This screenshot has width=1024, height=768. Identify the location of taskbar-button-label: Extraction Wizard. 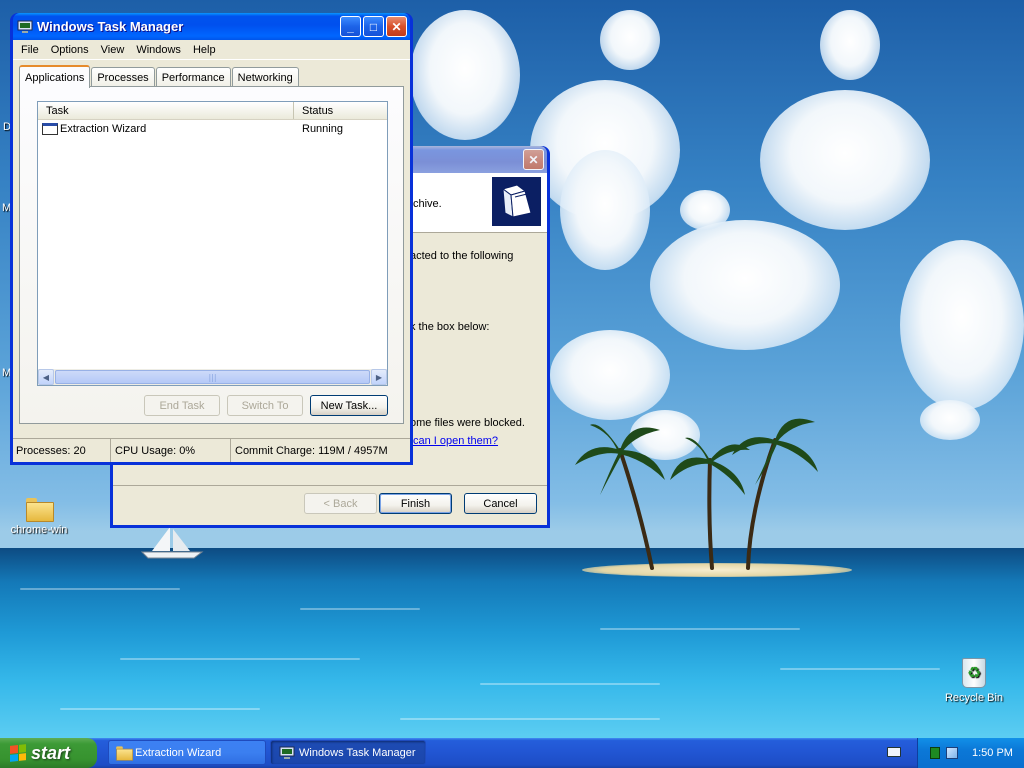
(178, 752).